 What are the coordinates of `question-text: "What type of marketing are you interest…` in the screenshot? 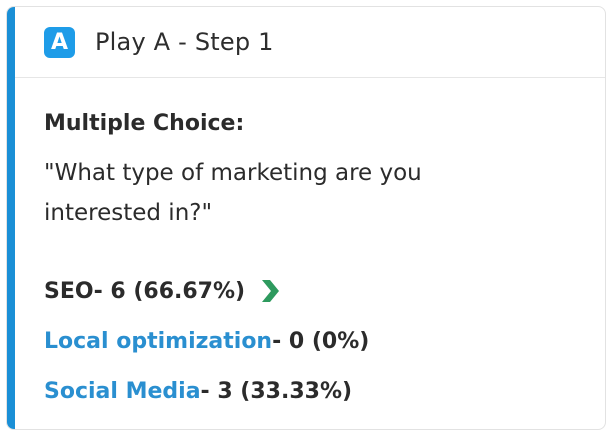 It's located at (233, 193).